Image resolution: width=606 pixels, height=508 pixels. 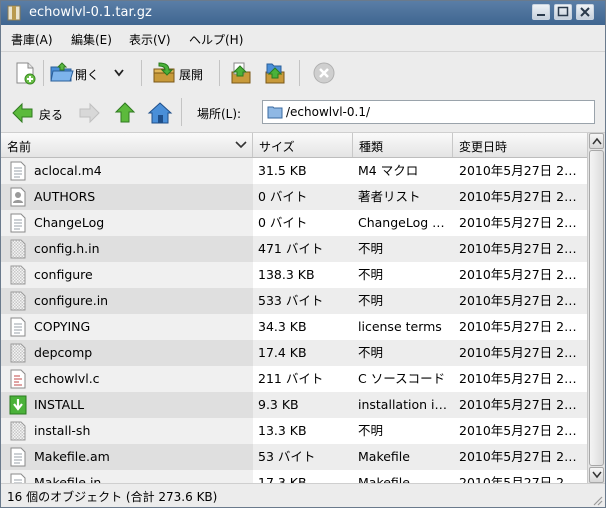 I want to click on back-button: 戻る, so click(x=40, y=113).